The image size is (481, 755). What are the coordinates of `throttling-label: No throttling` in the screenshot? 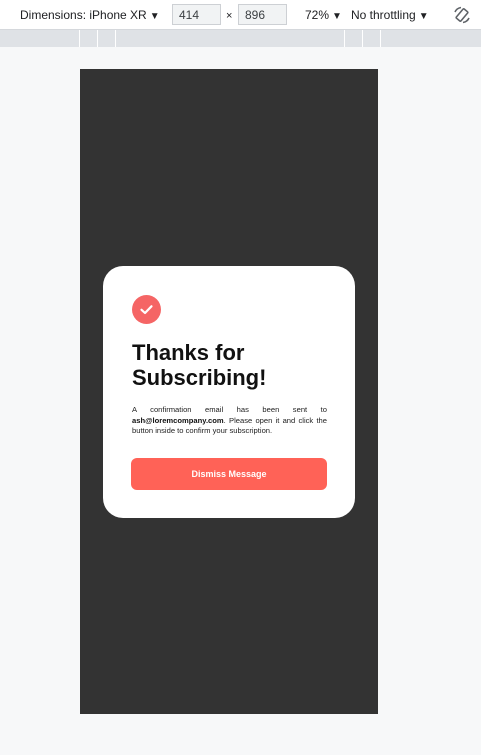 It's located at (383, 15).